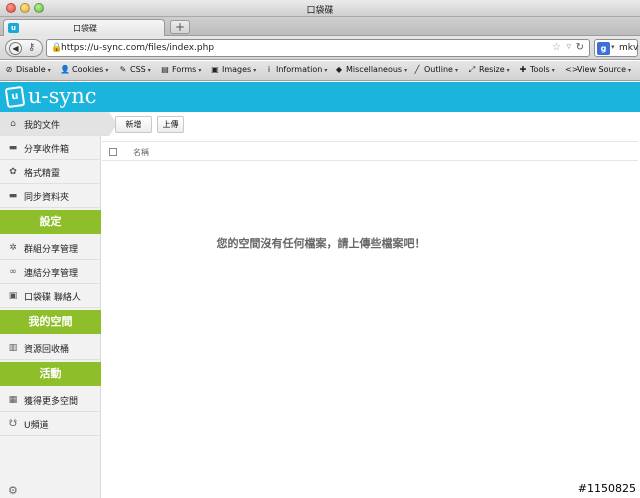 The image size is (640, 498). I want to click on sidebar-item-format-fit: ✿ 格式精靈, so click(50, 172).